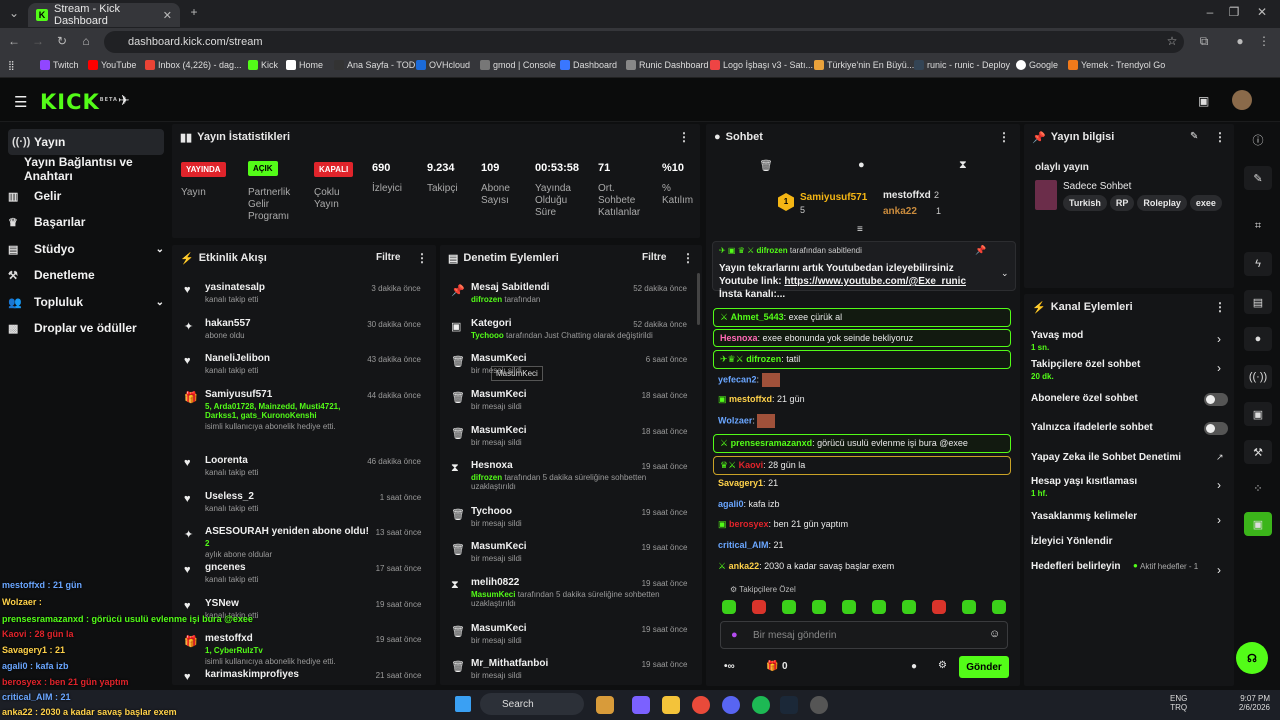  I want to click on dots-icon: ⁘, so click(1258, 488).